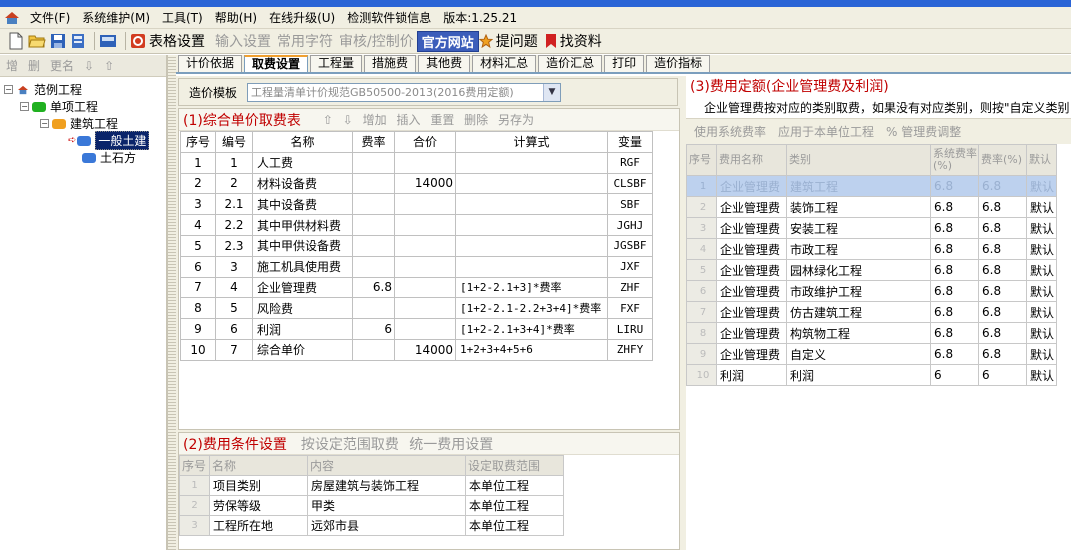 The width and height of the screenshot is (1071, 550). I want to click on tree-add-button: 增, so click(12, 65).